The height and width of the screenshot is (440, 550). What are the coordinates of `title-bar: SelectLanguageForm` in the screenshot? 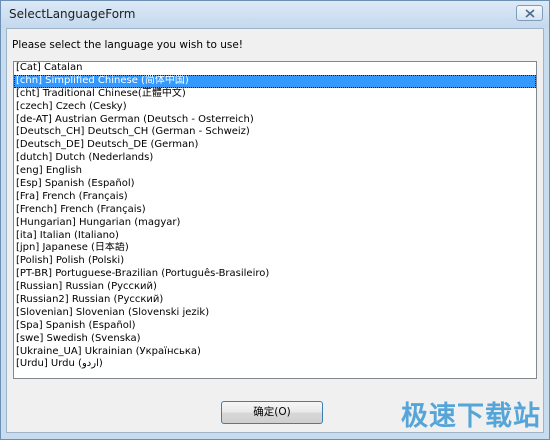 It's located at (275, 14).